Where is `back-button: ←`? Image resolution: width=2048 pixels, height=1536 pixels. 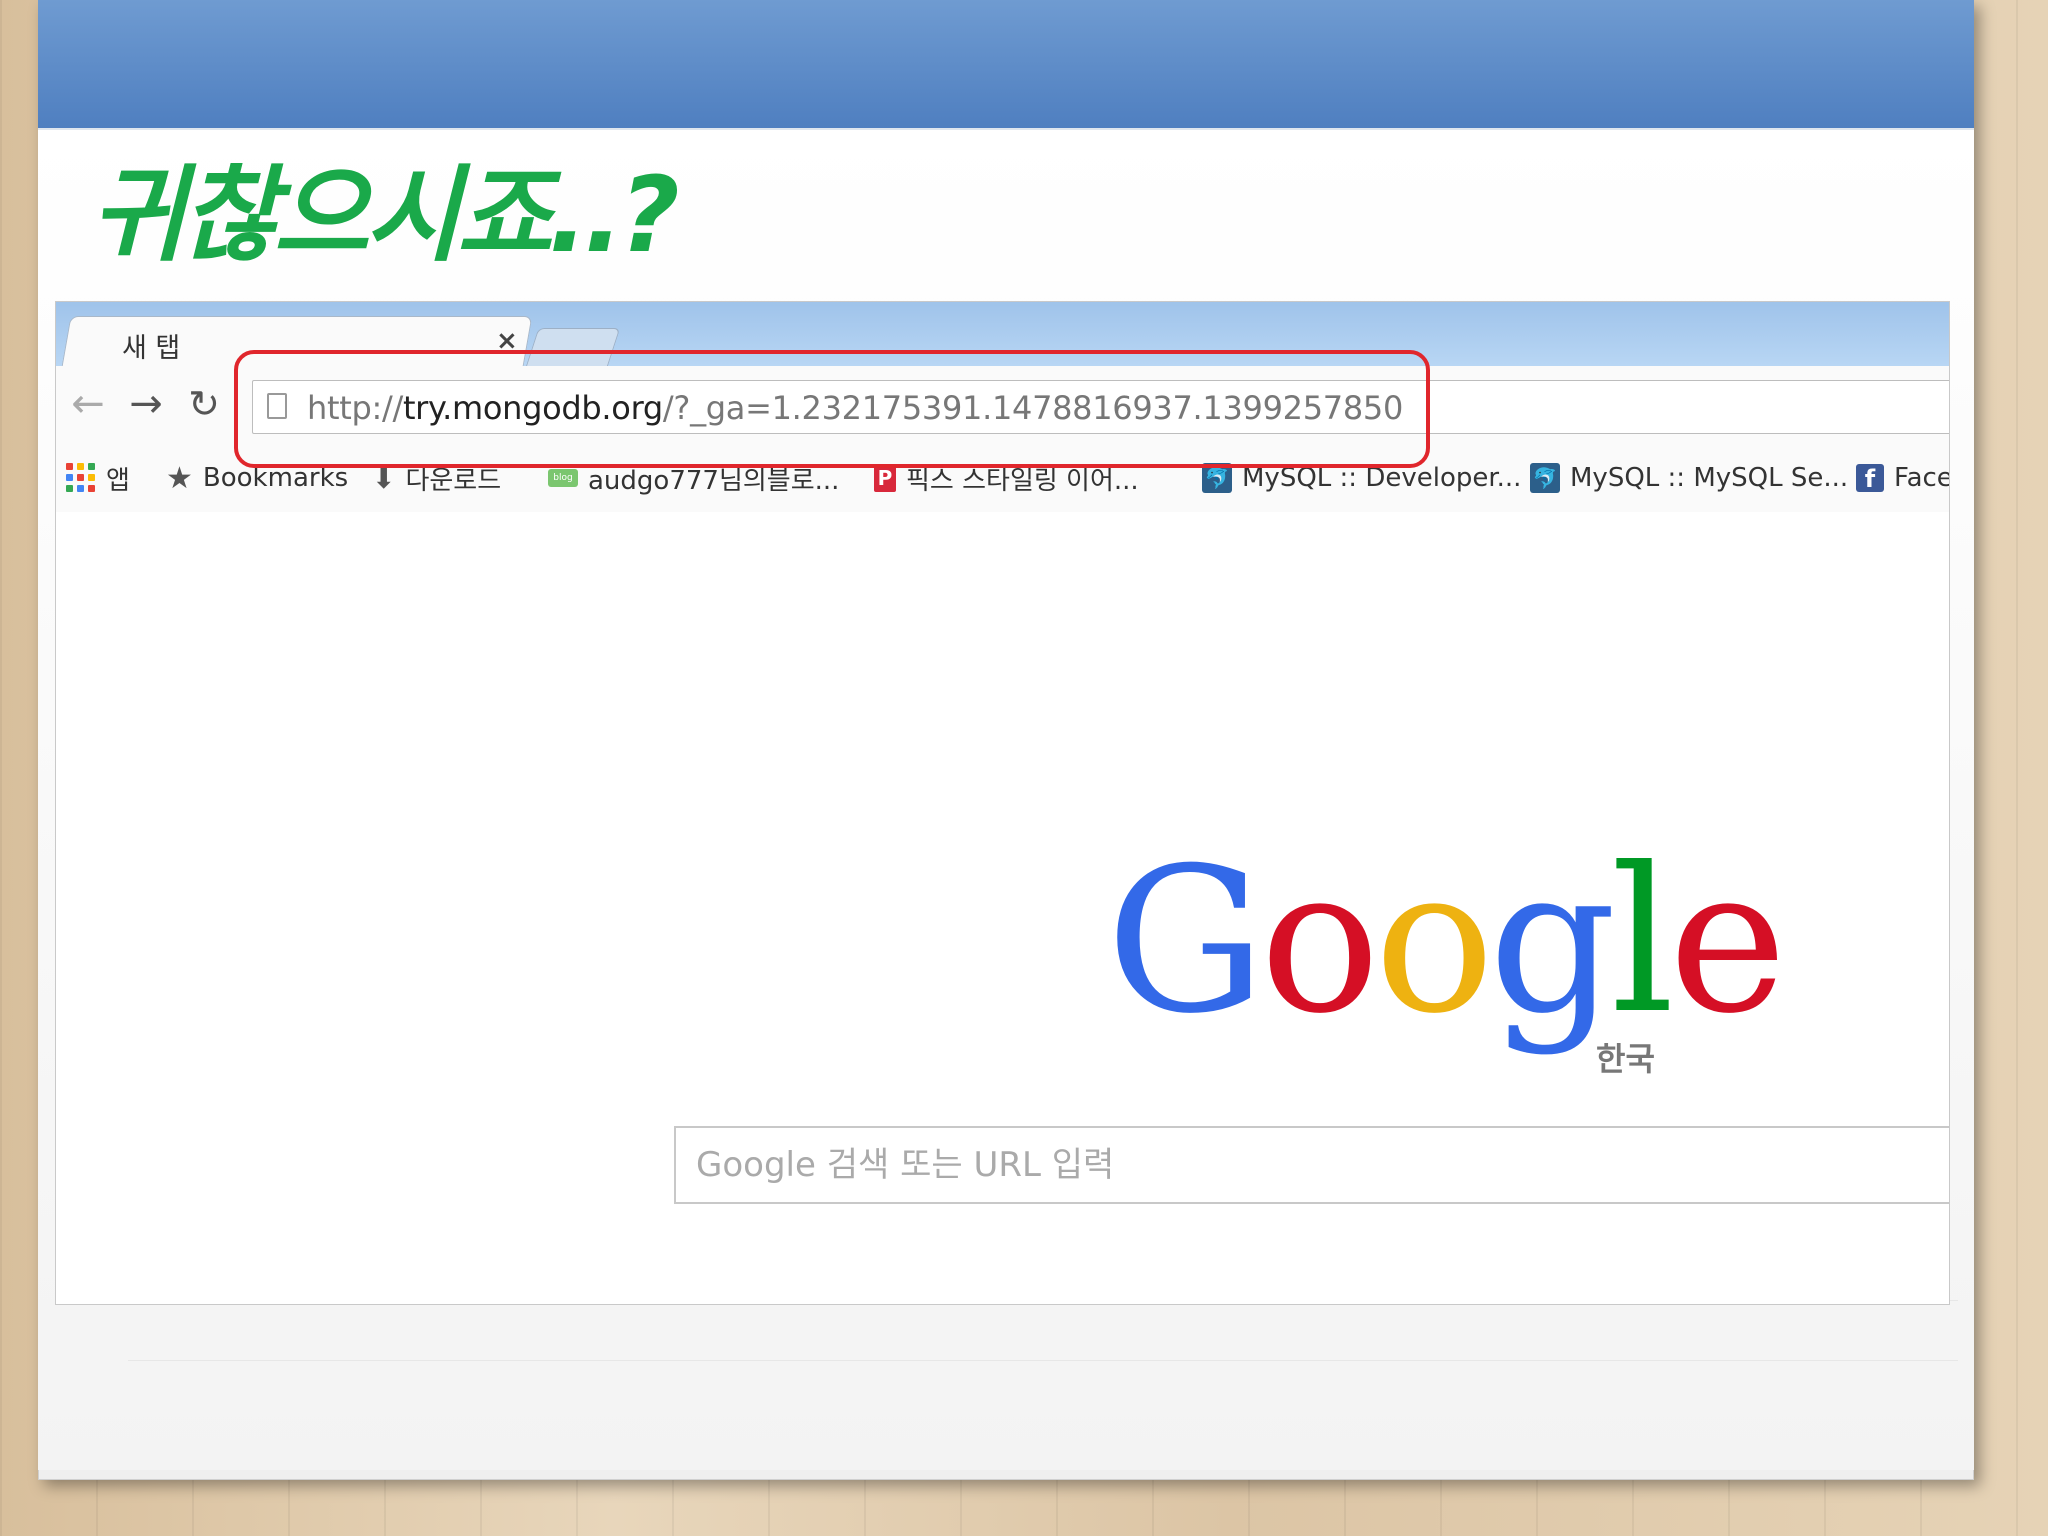 back-button: ← is located at coordinates (88, 404).